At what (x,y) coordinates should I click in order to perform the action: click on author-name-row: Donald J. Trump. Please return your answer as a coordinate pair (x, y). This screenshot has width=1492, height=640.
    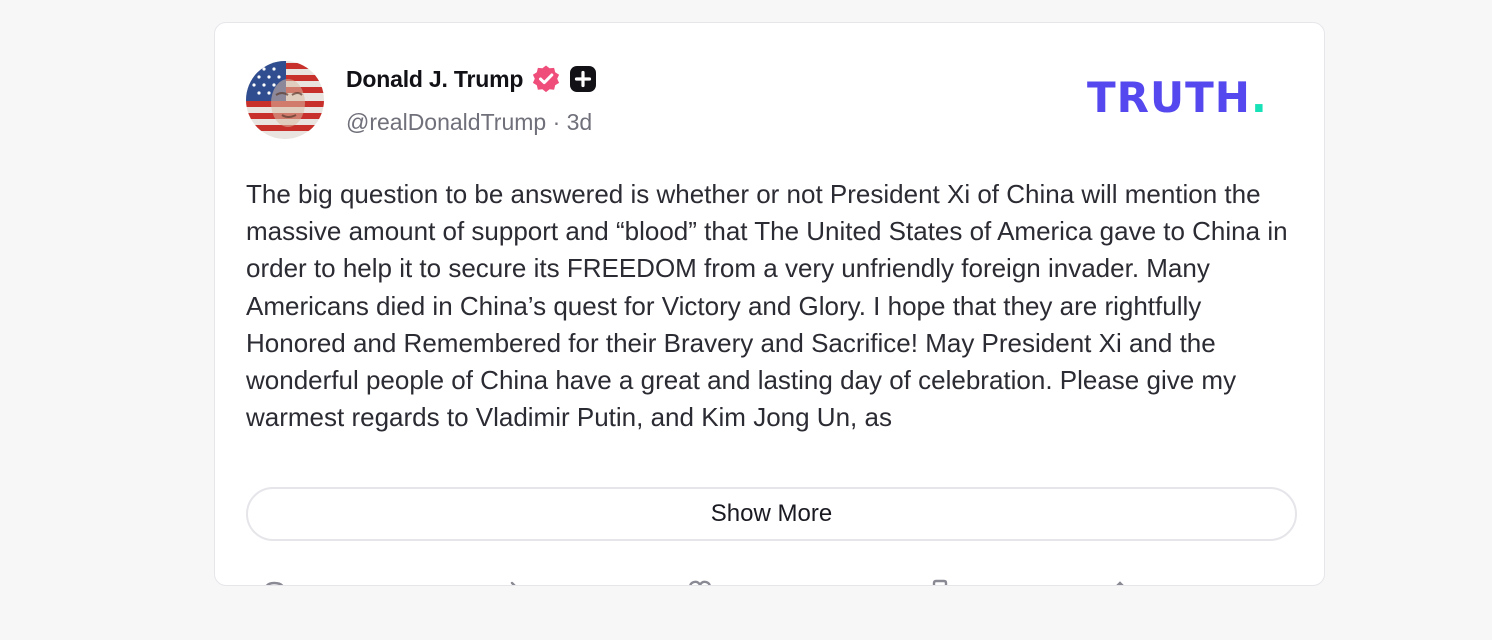
    Looking at the image, I should click on (471, 79).